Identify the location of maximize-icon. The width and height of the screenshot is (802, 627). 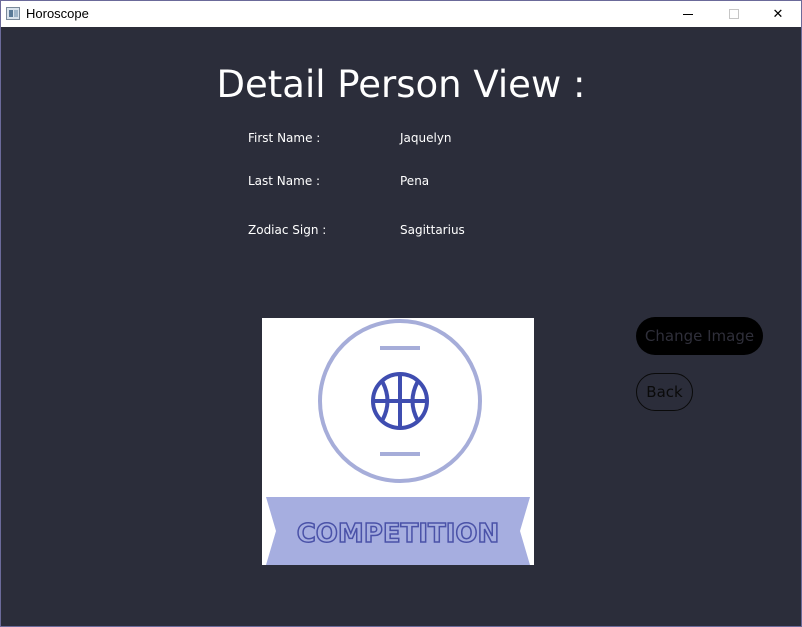
(734, 14).